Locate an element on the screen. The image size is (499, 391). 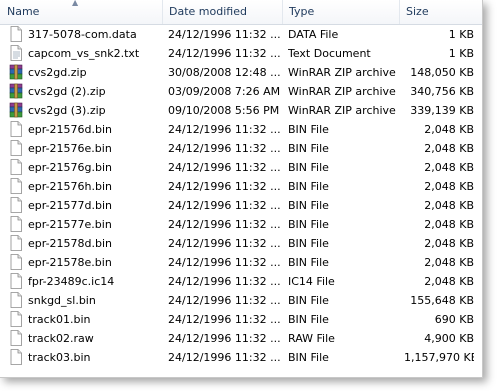
file-size: 1 KB is located at coordinates (461, 34).